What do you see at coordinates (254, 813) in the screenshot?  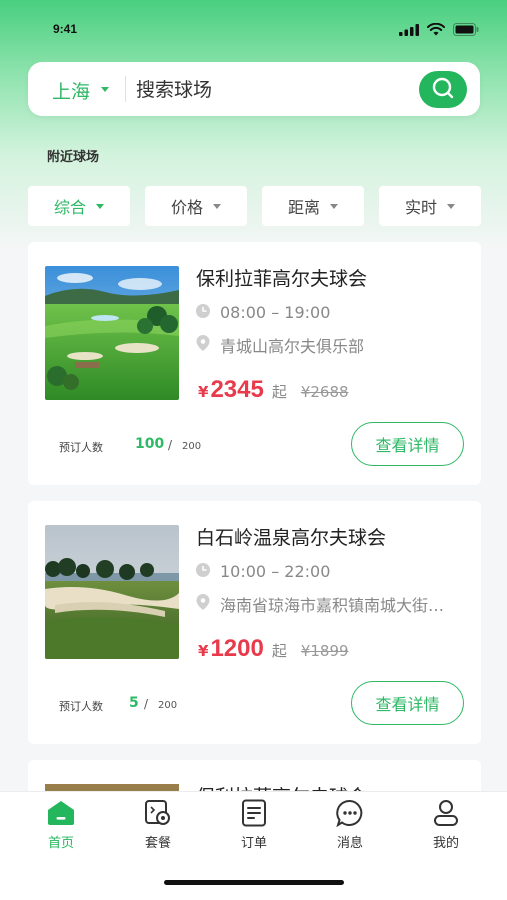 I see `order-icon` at bounding box center [254, 813].